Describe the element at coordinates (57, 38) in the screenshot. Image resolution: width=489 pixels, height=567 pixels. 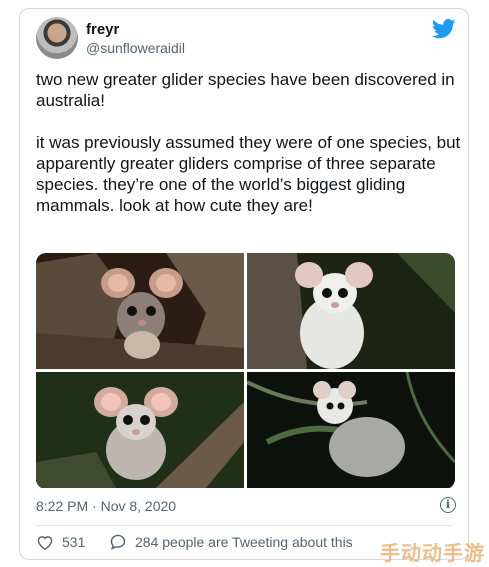
I see `avatar` at that location.